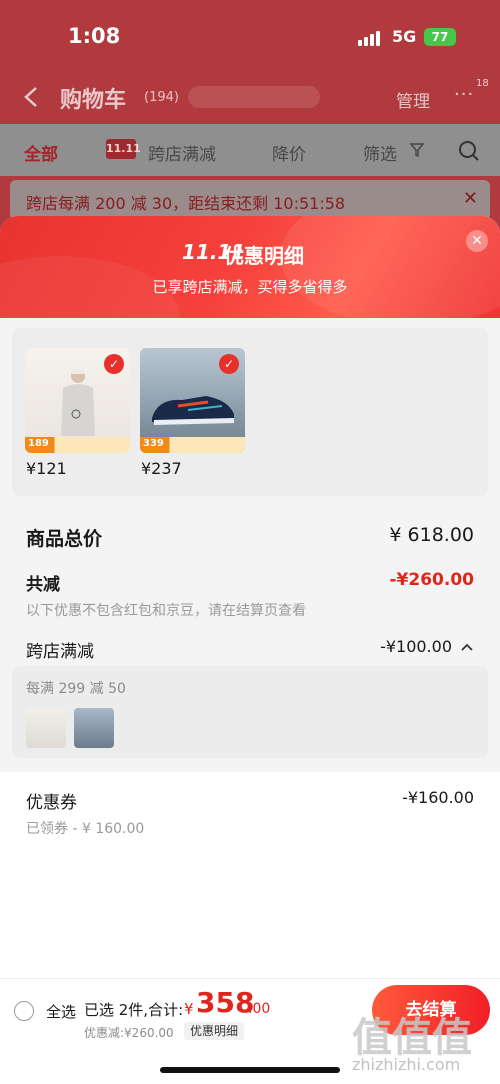 The width and height of the screenshot is (500, 1084). Describe the element at coordinates (129, 1033) in the screenshot. I see `saved-amount: 优惠减:¥260.00` at that location.